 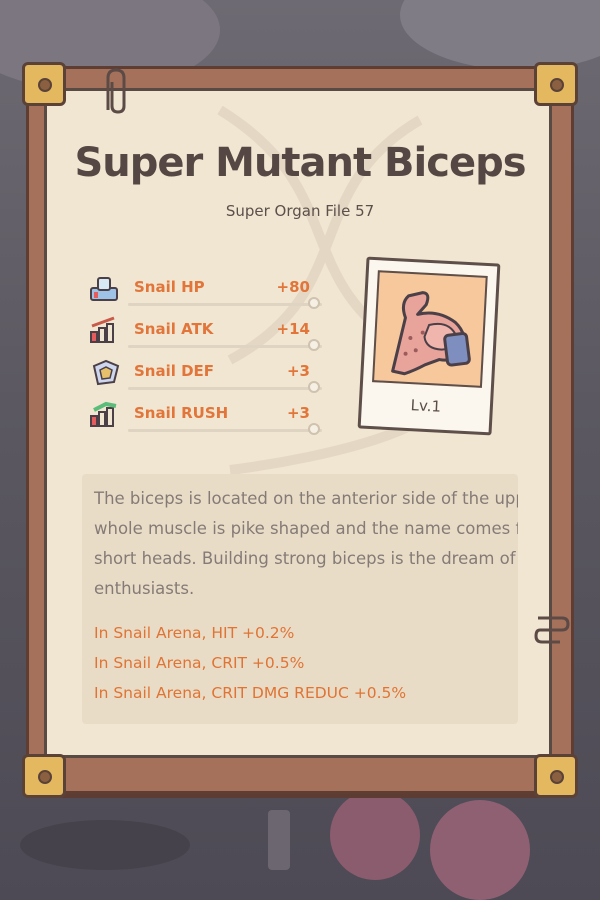 I want to click on stat-row-atk: Snail ATK +14, so click(x=208, y=332).